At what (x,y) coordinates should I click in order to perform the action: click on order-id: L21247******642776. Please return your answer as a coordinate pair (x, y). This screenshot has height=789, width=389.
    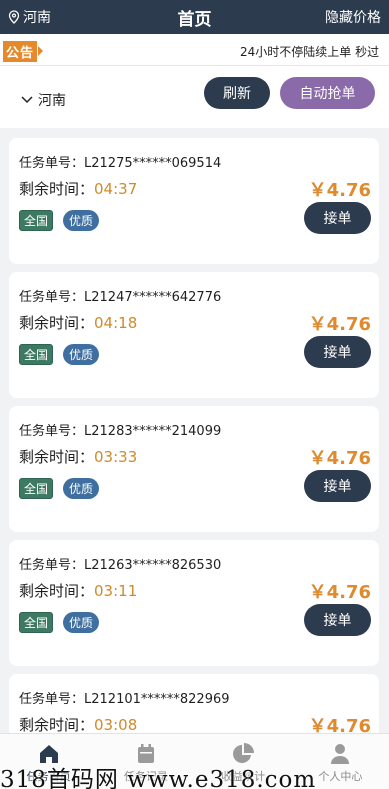
    Looking at the image, I should click on (153, 297).